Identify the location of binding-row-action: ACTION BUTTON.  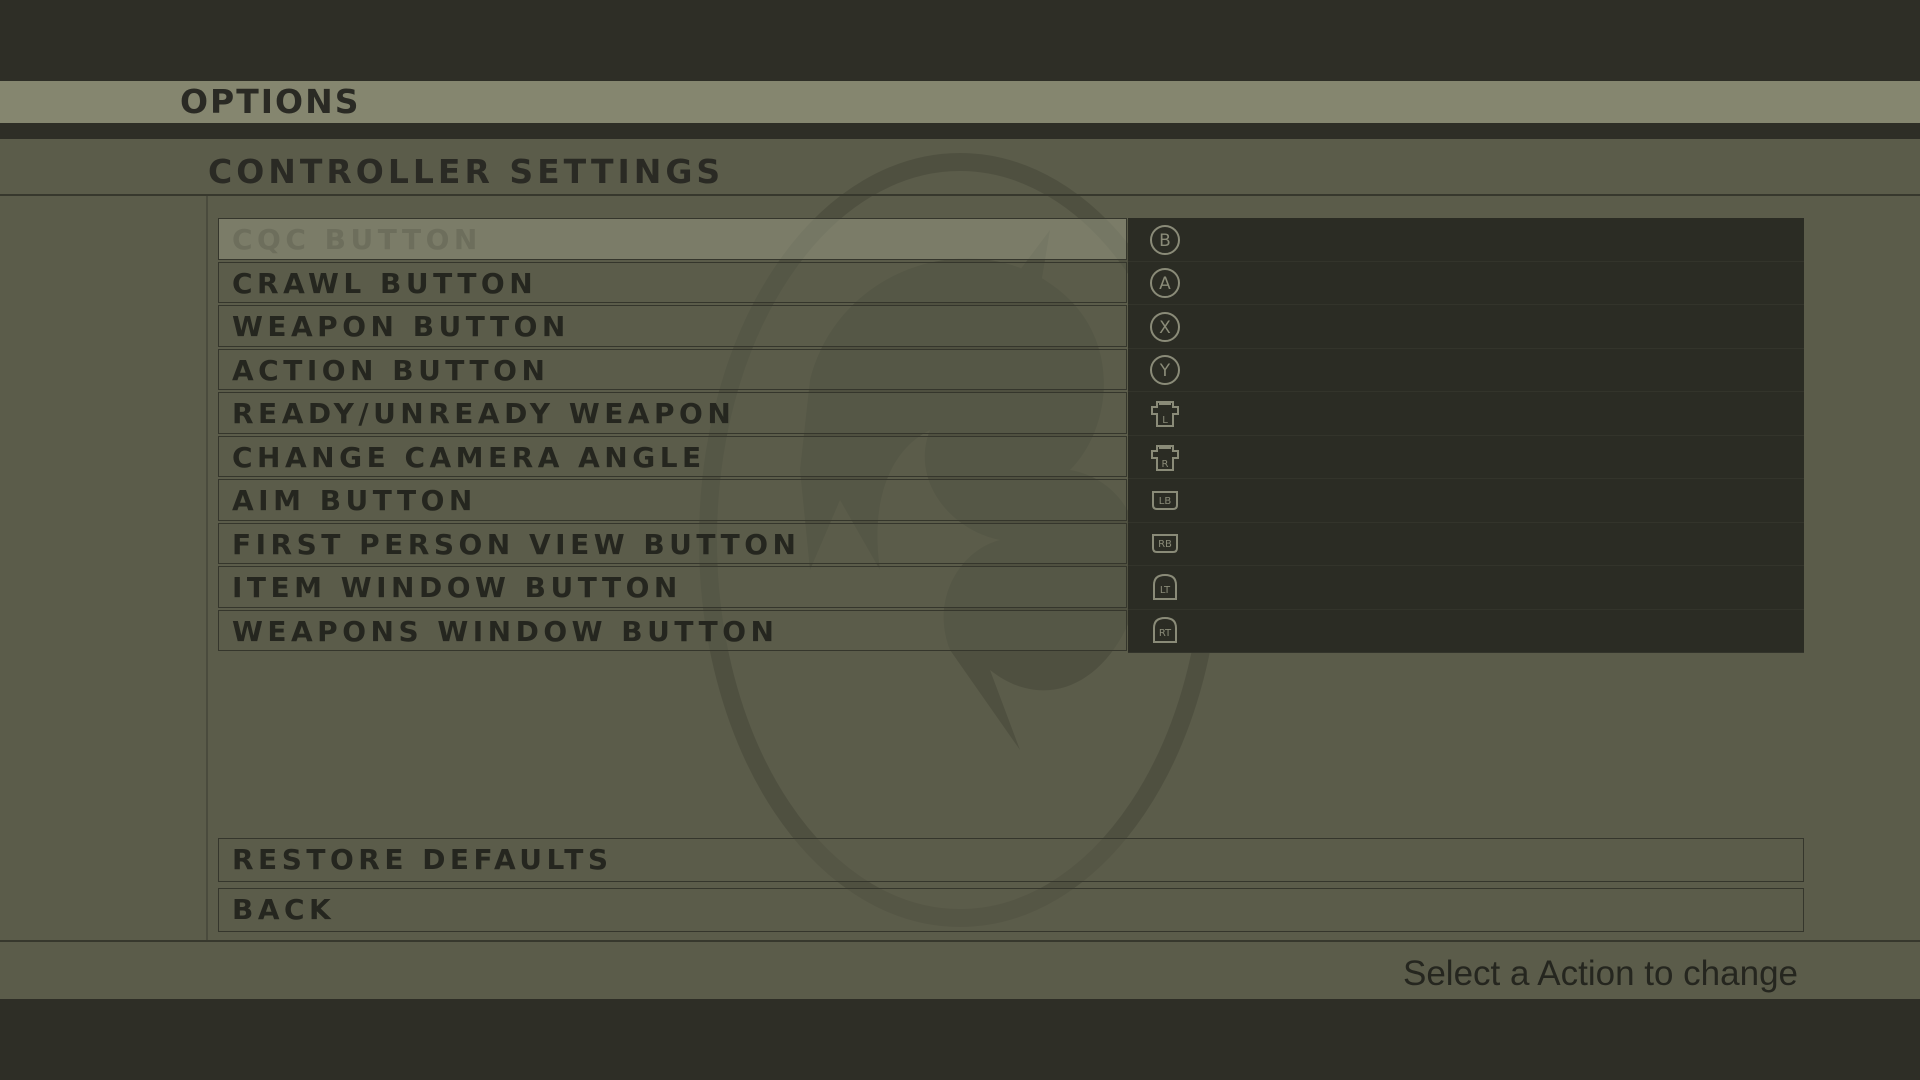
(1011, 370).